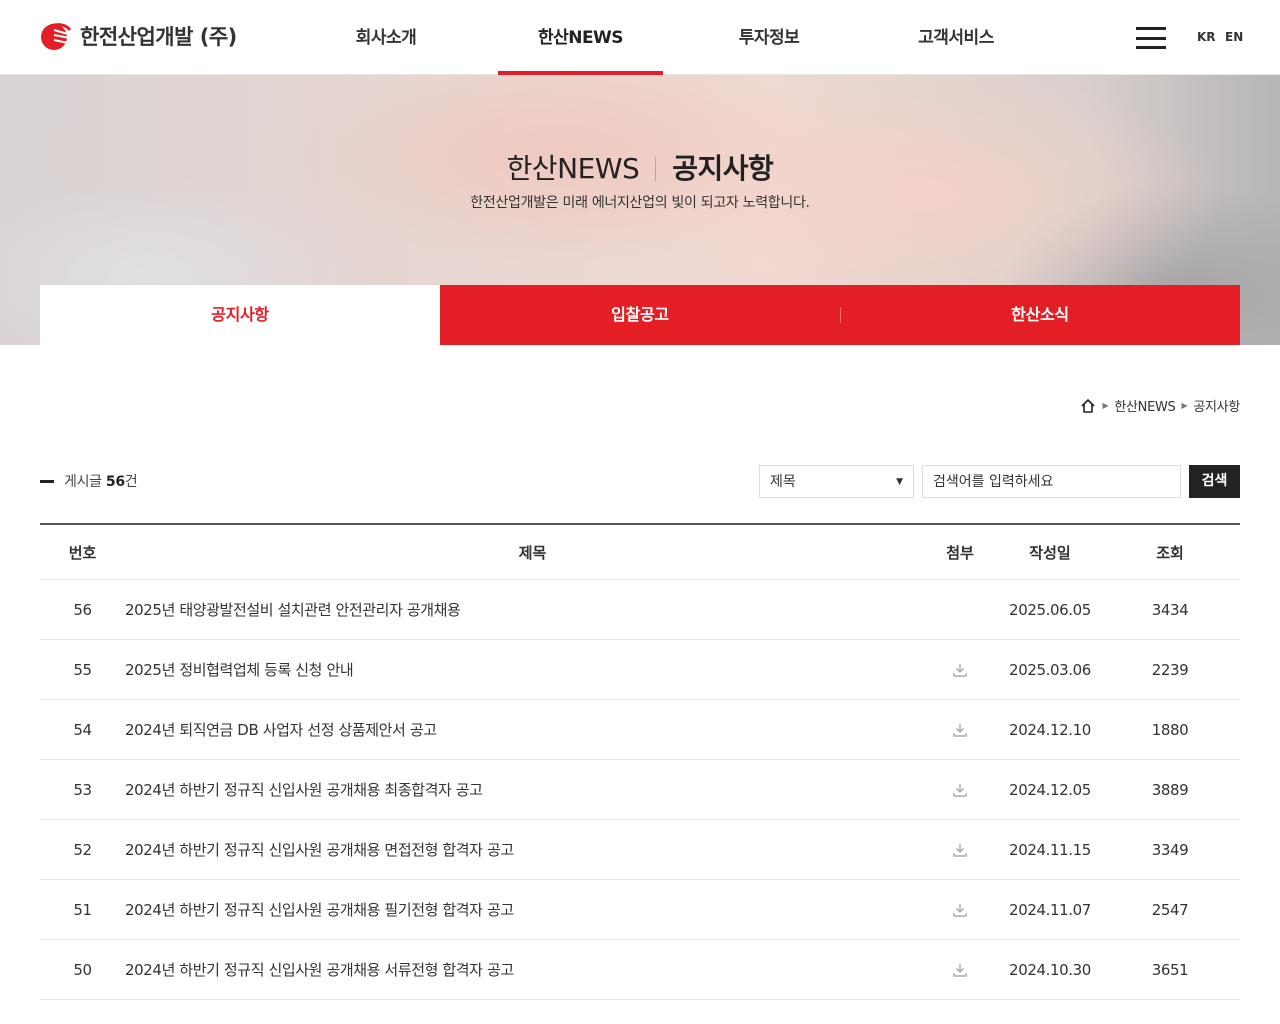  What do you see at coordinates (1170, 849) in the screenshot?
I see `row-views: 3349` at bounding box center [1170, 849].